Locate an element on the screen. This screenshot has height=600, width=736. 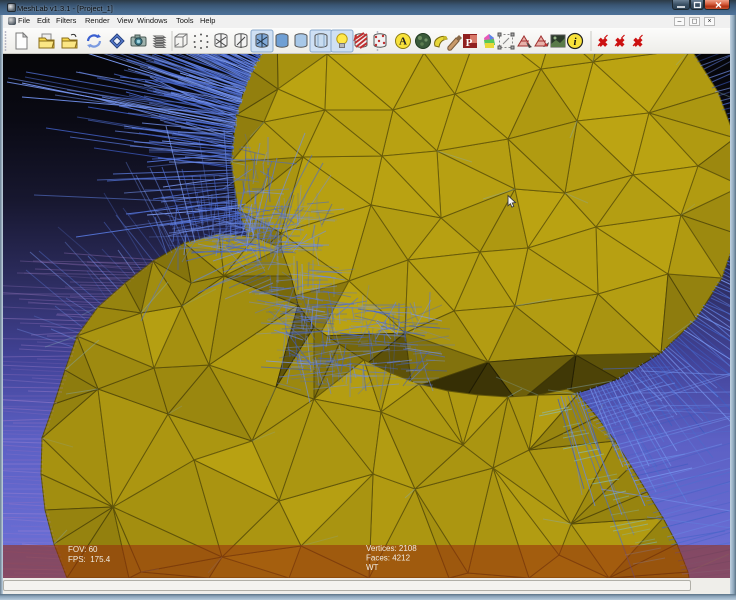
svg-text: P is located at coordinates (469, 43).